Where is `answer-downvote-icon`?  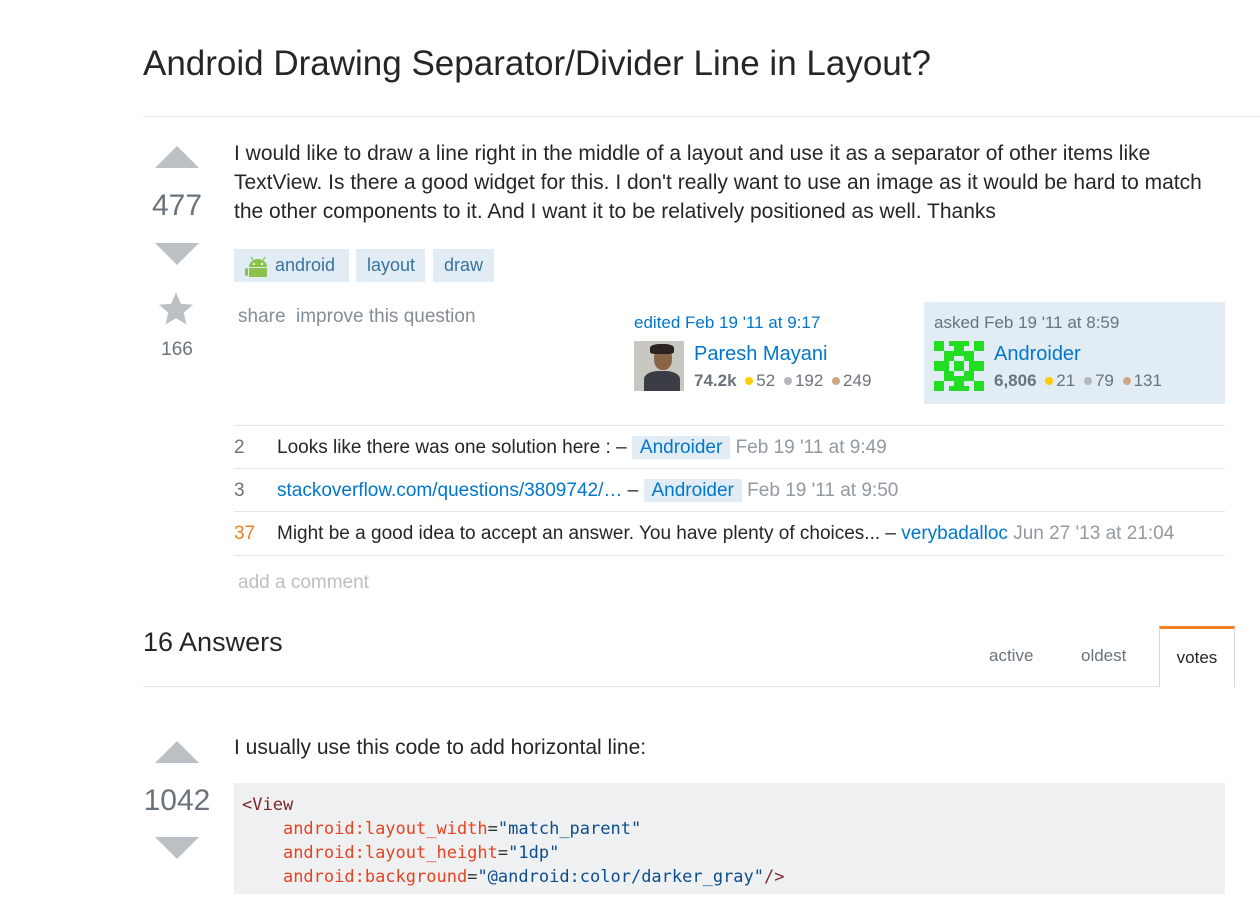
answer-downvote-icon is located at coordinates (177, 848).